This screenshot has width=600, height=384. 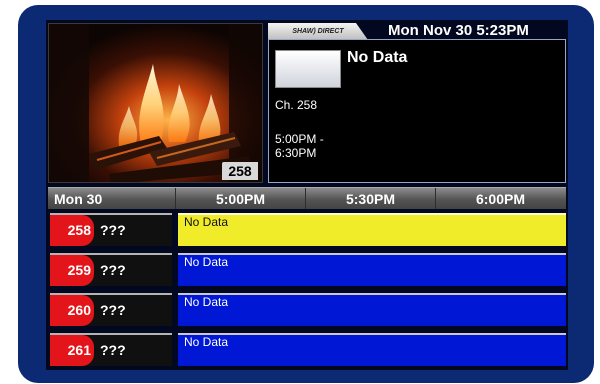 I want to click on program-channel: Ch. 258, so click(x=296, y=105).